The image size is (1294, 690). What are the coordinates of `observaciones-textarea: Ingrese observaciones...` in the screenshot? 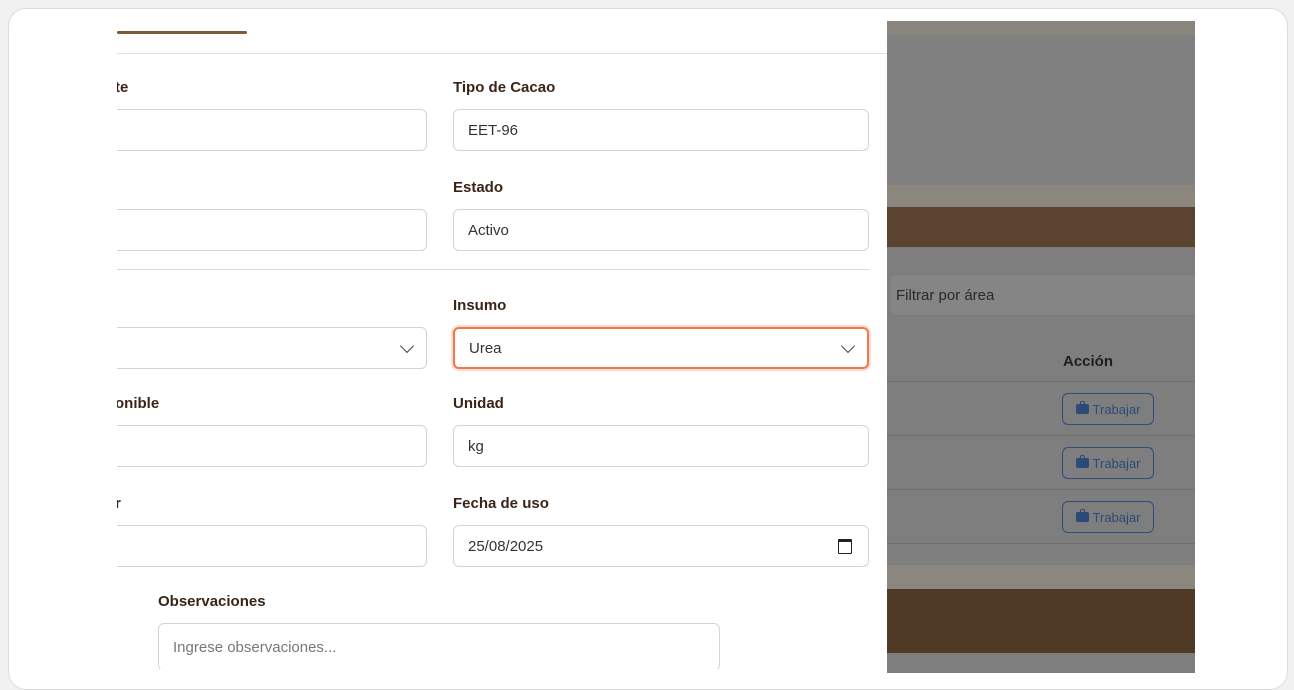 It's located at (439, 646).